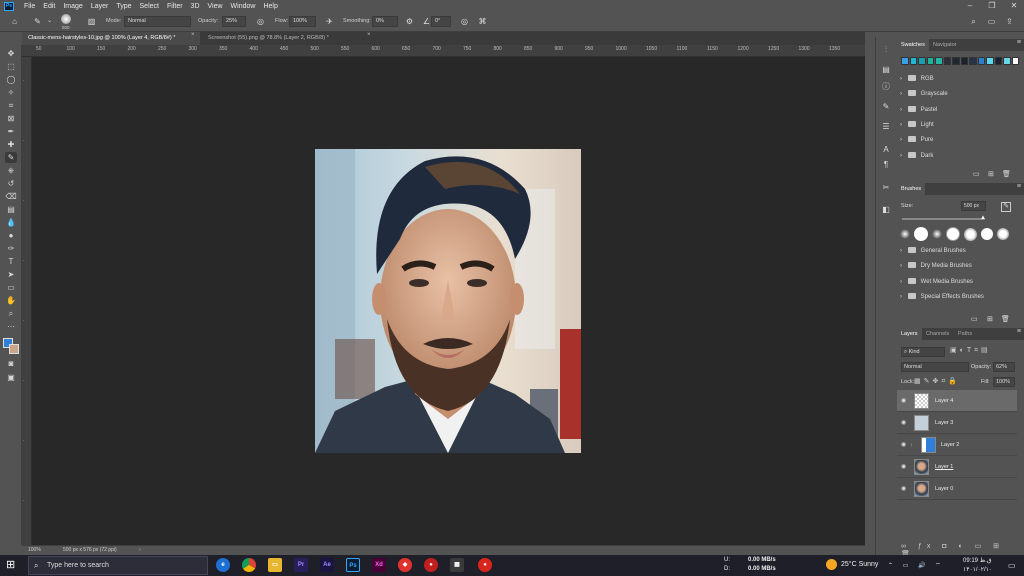 Image resolution: width=1024 pixels, height=576 pixels. I want to click on swatch-group-dark: › Dark, so click(959, 156).